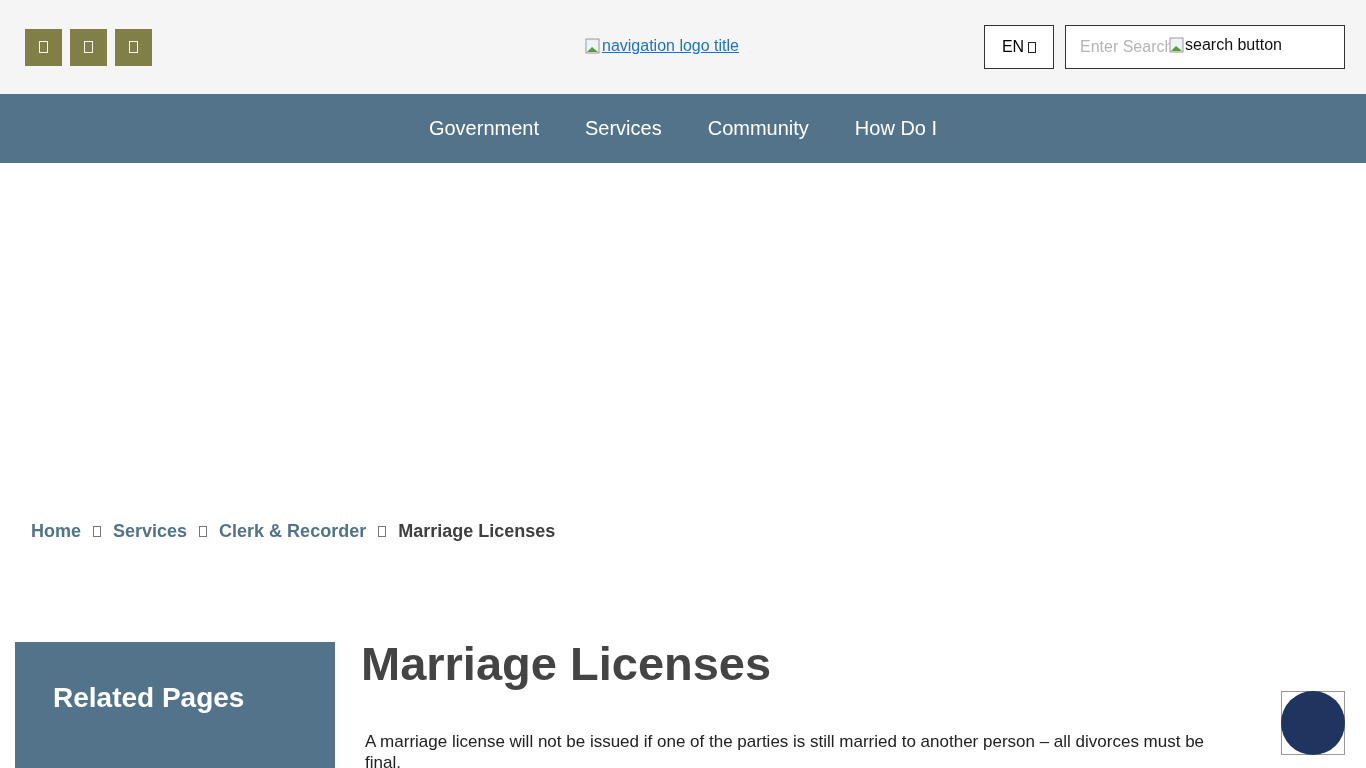 The image size is (1366, 768). Describe the element at coordinates (483, 128) in the screenshot. I see `nav-link: Government` at that location.